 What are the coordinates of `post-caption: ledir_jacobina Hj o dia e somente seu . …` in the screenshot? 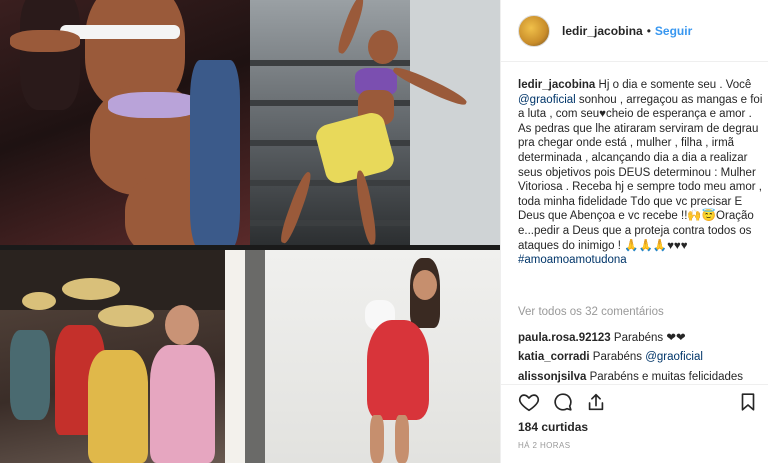 It's located at (640, 173).